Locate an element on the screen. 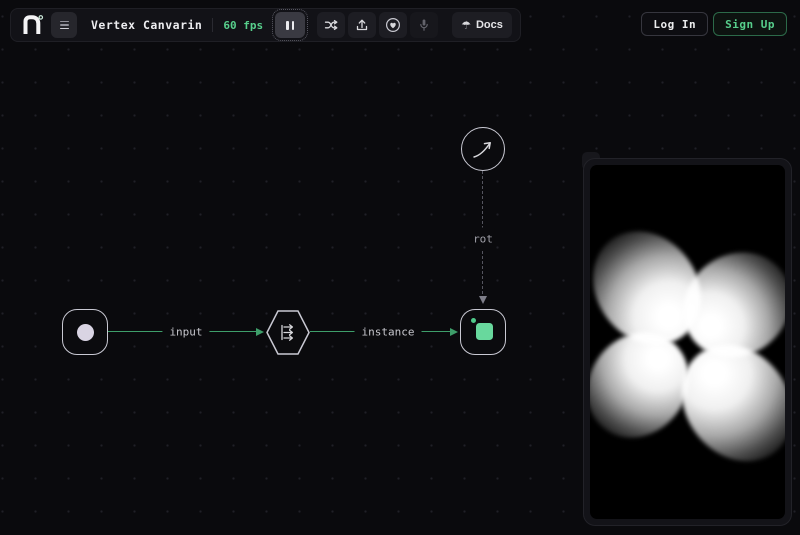 The image size is (800, 535). microphone-icon is located at coordinates (424, 25).